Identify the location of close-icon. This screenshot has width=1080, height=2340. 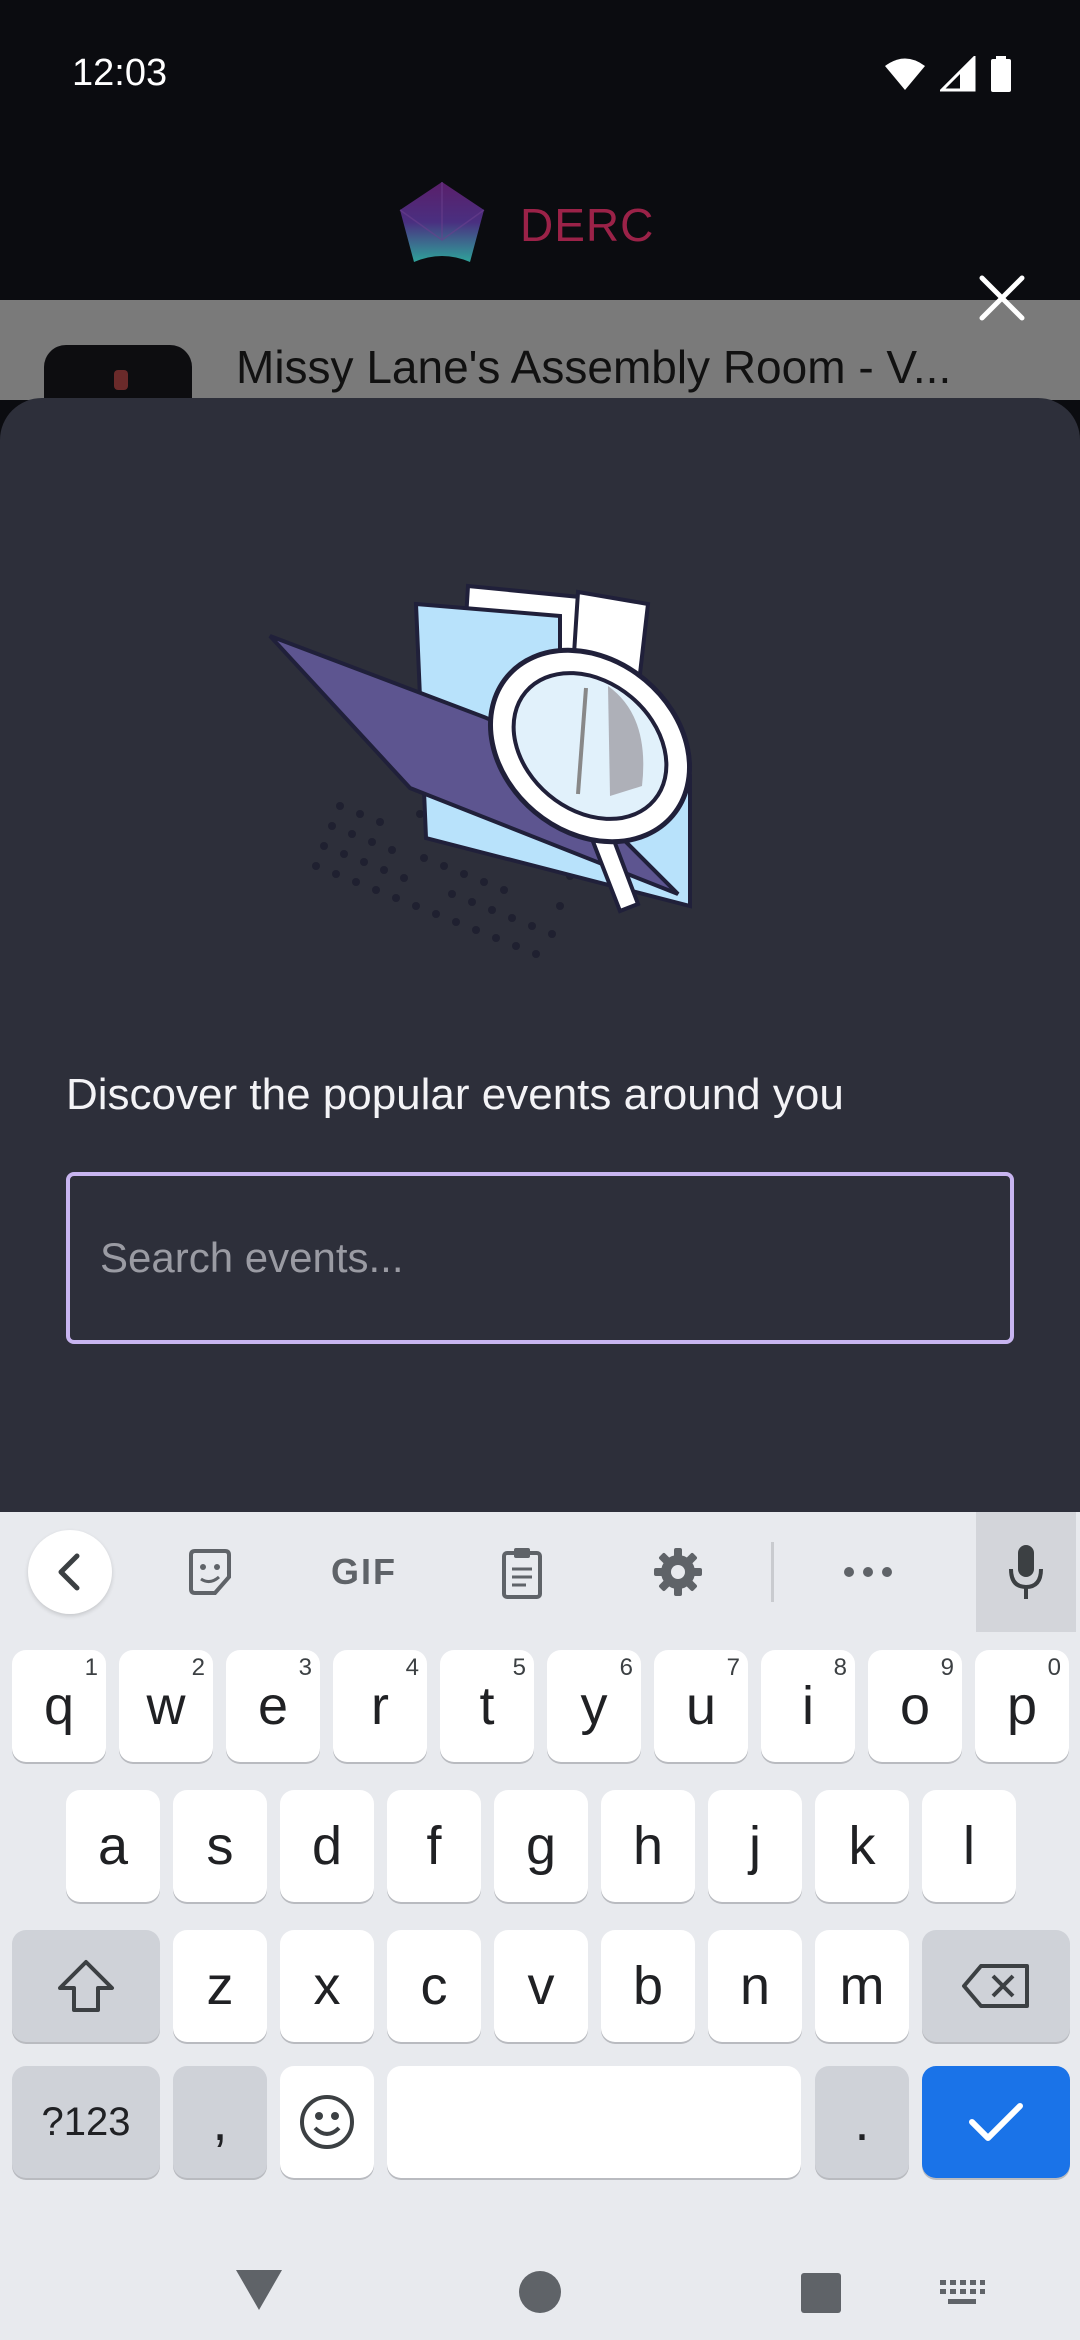
(1002, 298).